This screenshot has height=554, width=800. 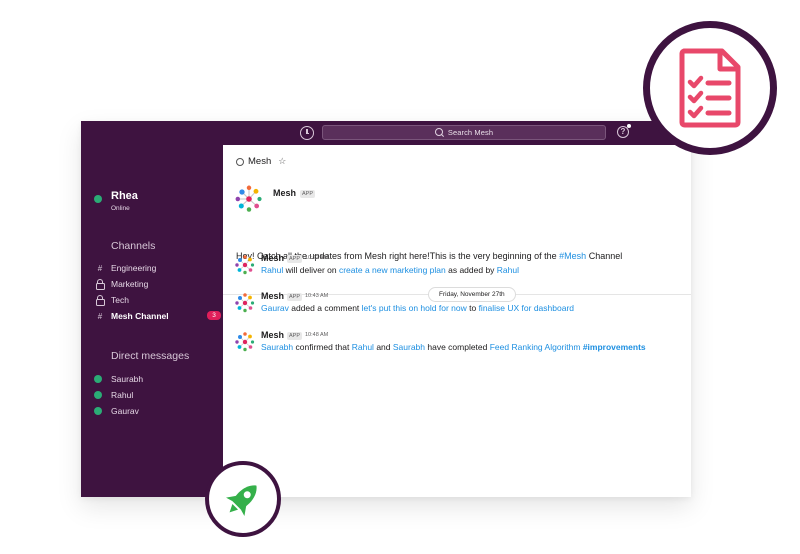 I want to click on message-link: create a new marketing plan, so click(x=392, y=270).